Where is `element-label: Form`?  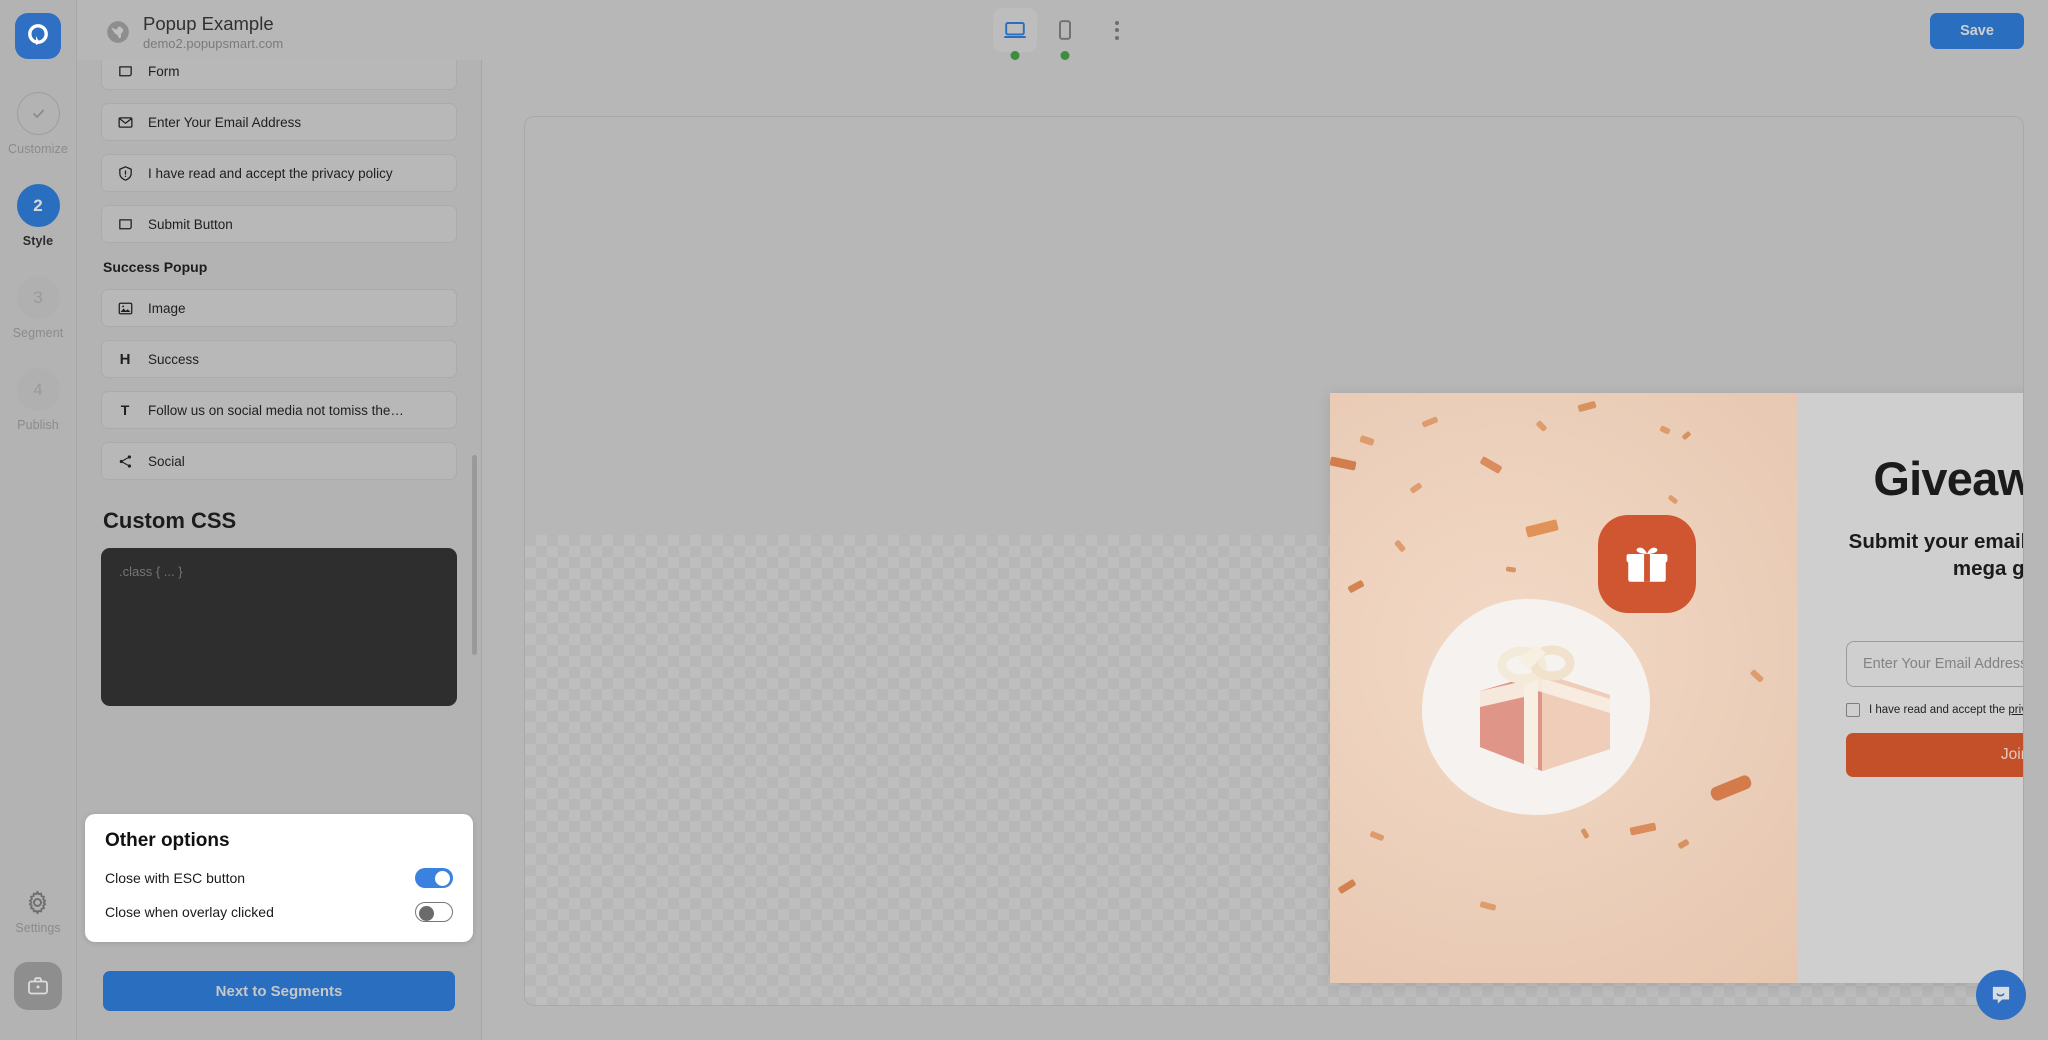
element-label: Form is located at coordinates (164, 71).